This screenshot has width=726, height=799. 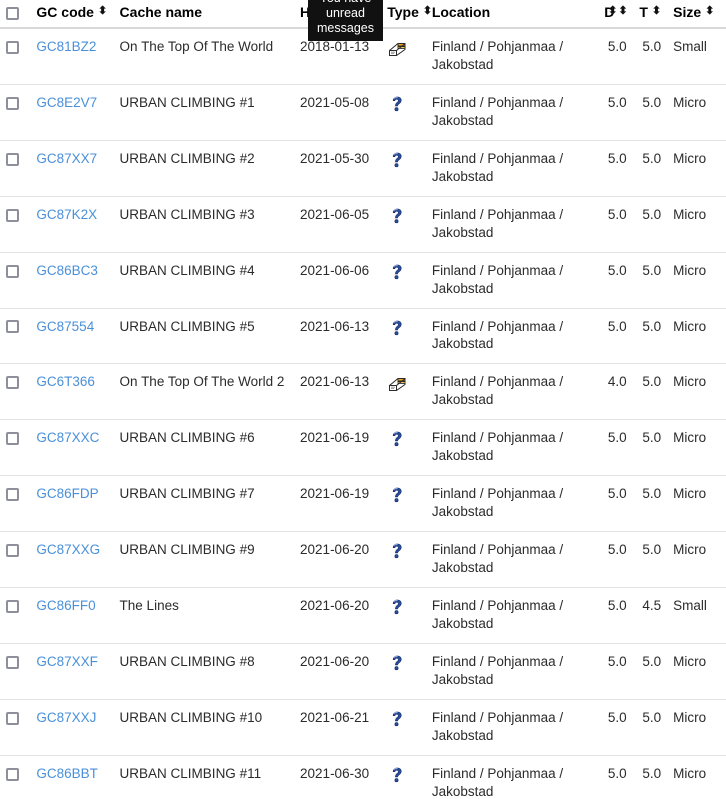 I want to click on gc-code-link: GC6T366, so click(x=65, y=381).